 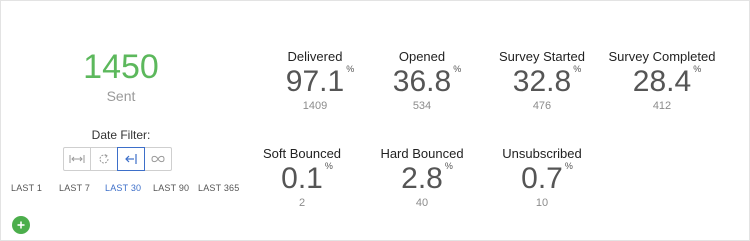 What do you see at coordinates (121, 96) in the screenshot?
I see `sent-label: Sent` at bounding box center [121, 96].